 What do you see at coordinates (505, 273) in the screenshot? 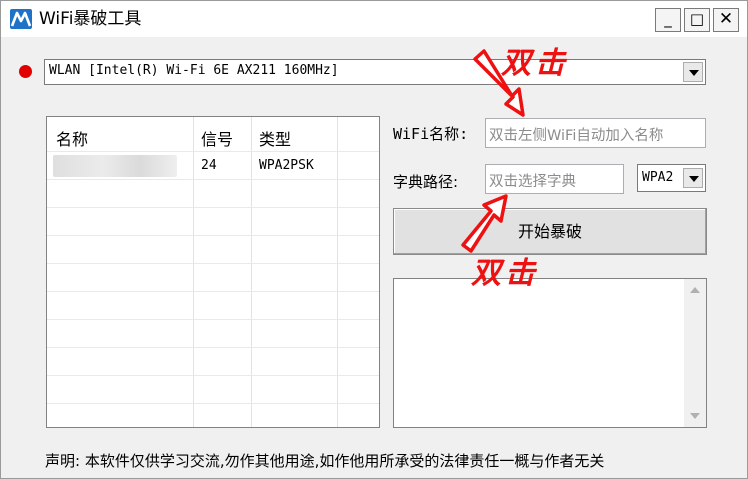
I see `annotation-double-click-bottom: 双击` at bounding box center [505, 273].